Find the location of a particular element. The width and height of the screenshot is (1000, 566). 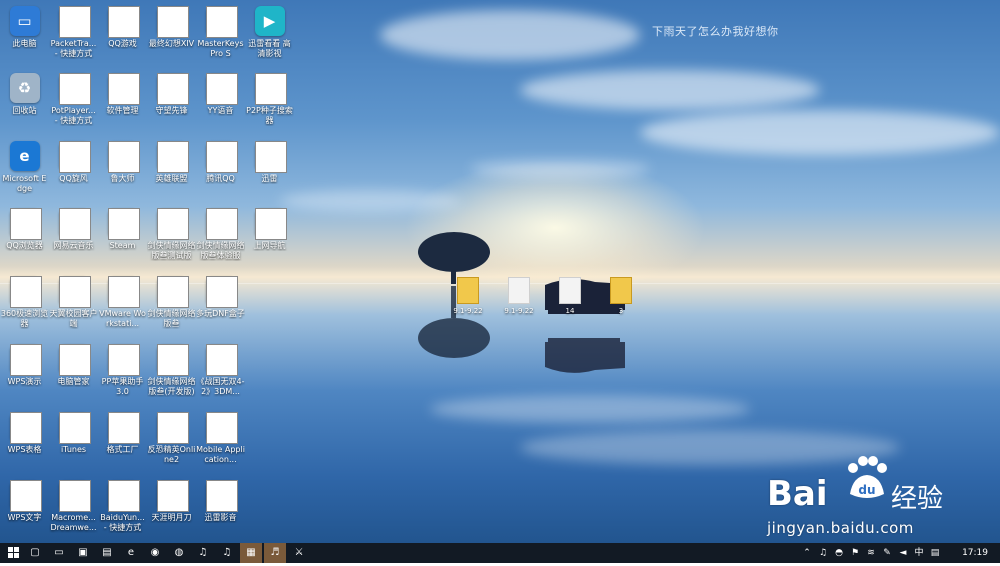

desktop-file: 3 is located at coordinates (621, 301).